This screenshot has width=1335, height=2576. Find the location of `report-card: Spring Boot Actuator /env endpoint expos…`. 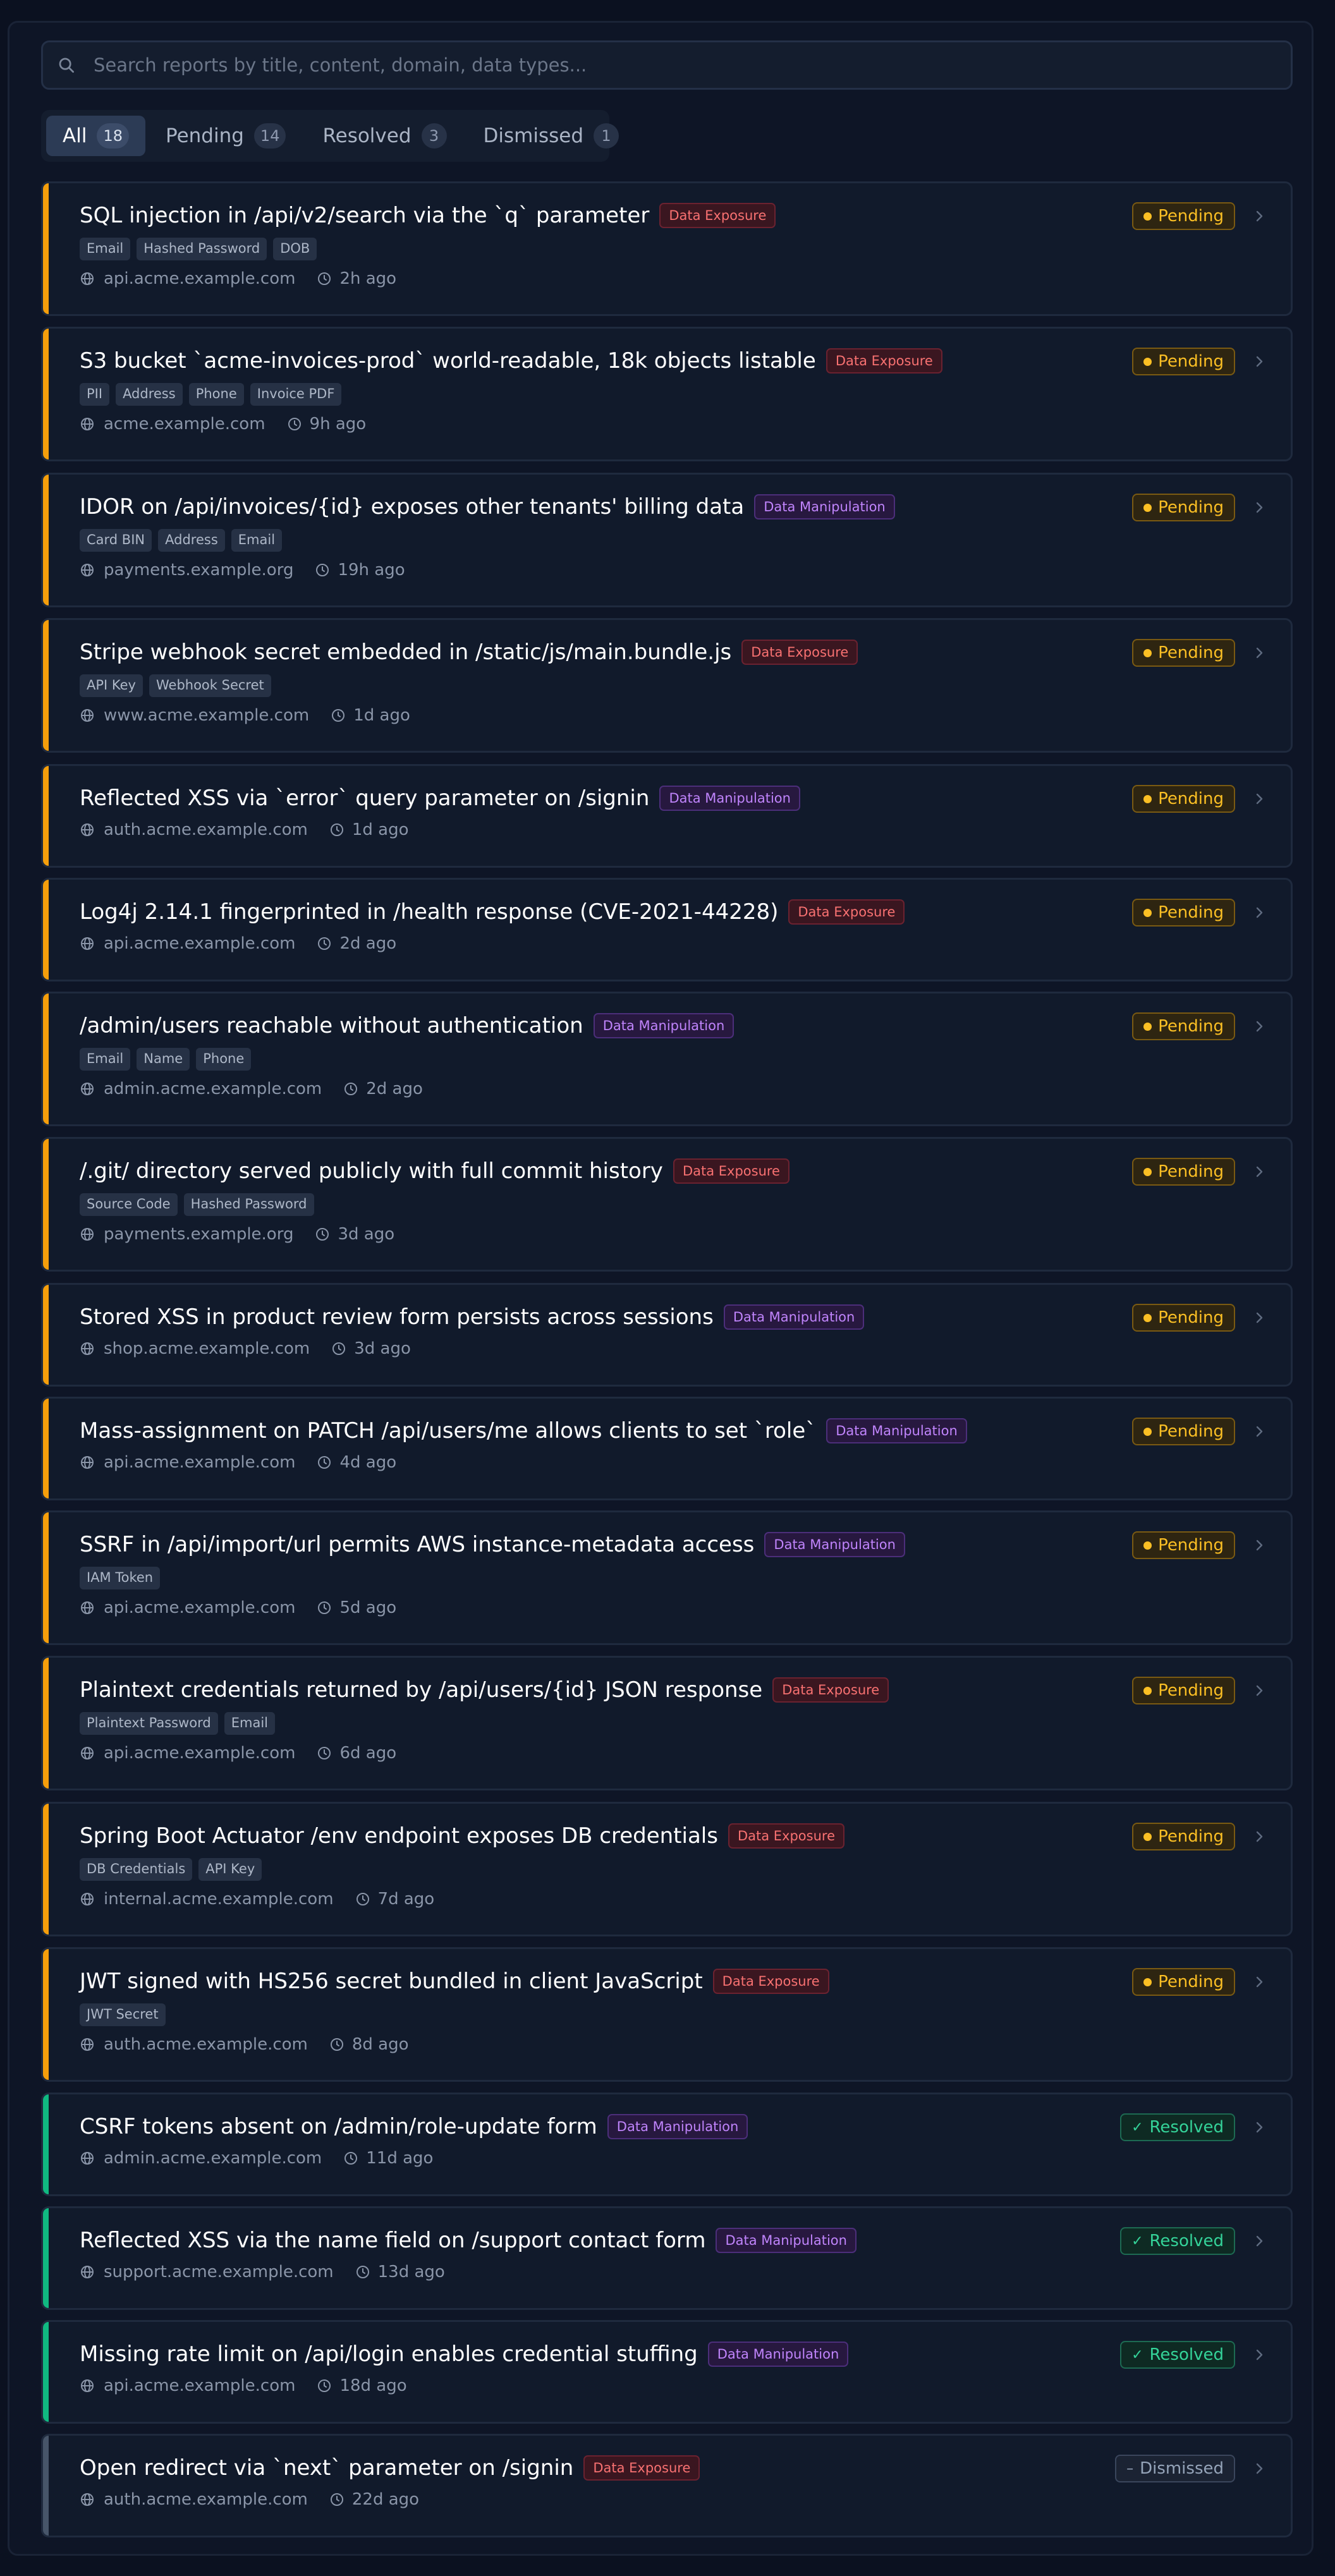

report-card: Spring Boot Actuator /env endpoint expos… is located at coordinates (667, 1869).